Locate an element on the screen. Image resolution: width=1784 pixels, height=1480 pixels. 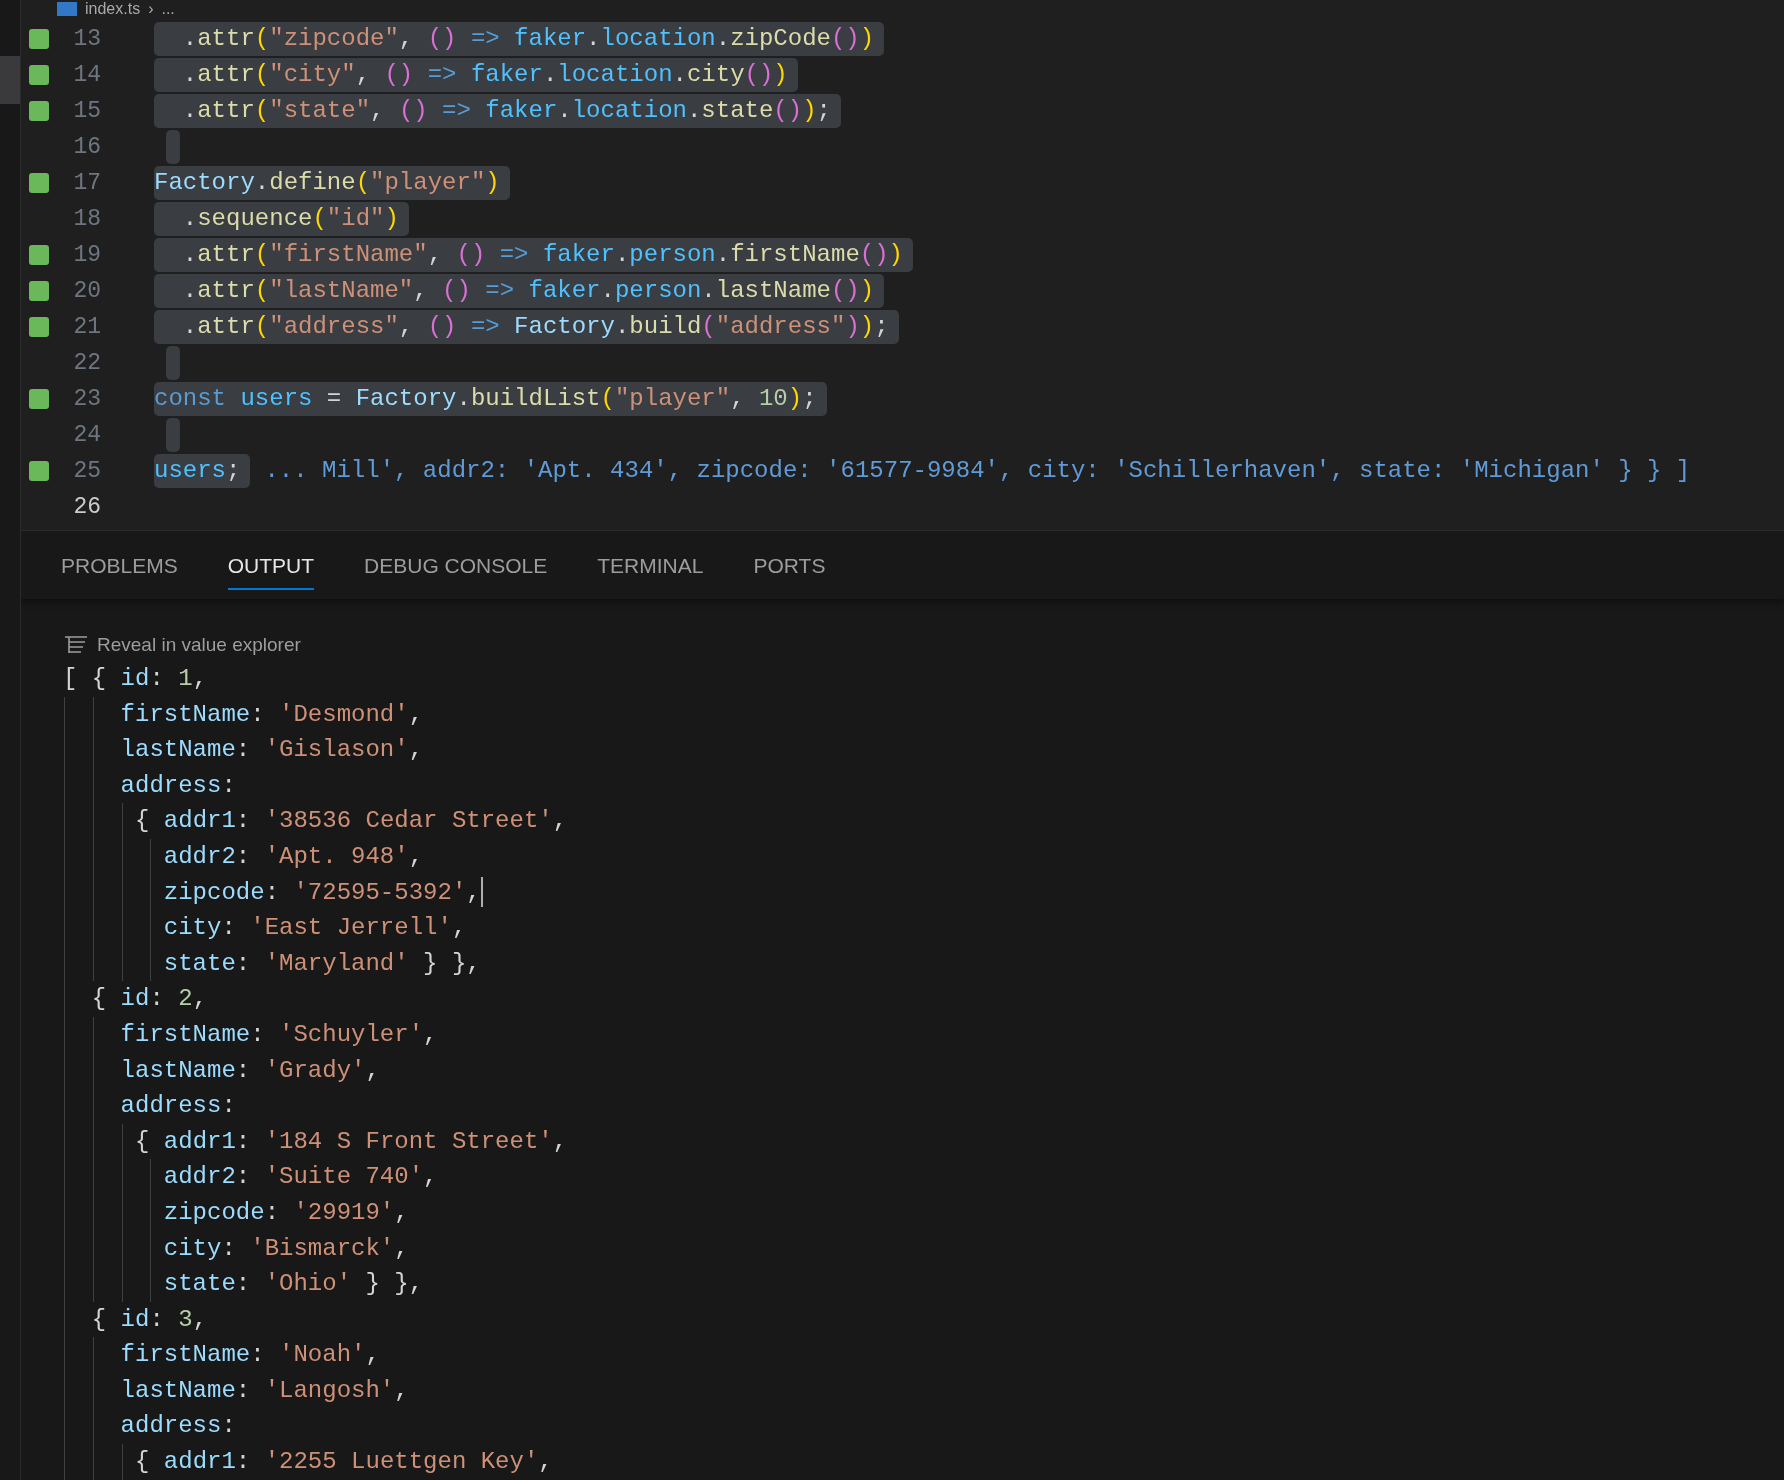
line-number: 20 is located at coordinates (86, 291).